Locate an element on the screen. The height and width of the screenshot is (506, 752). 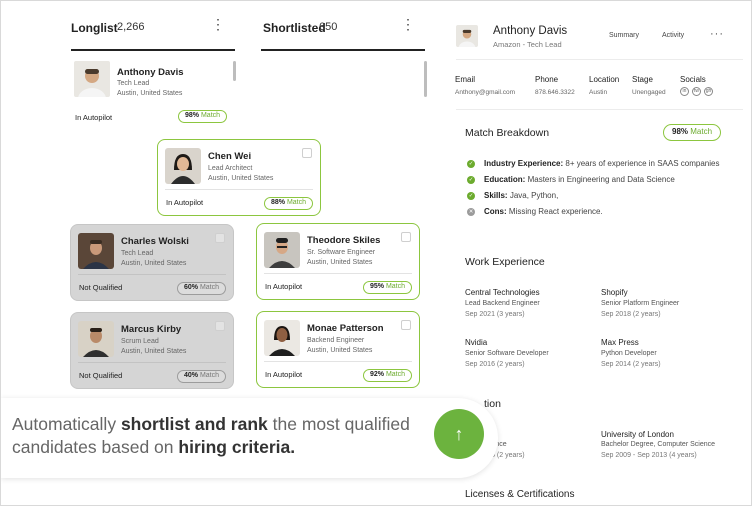
arrow-up-icon: ↑ is located at coordinates (459, 434).